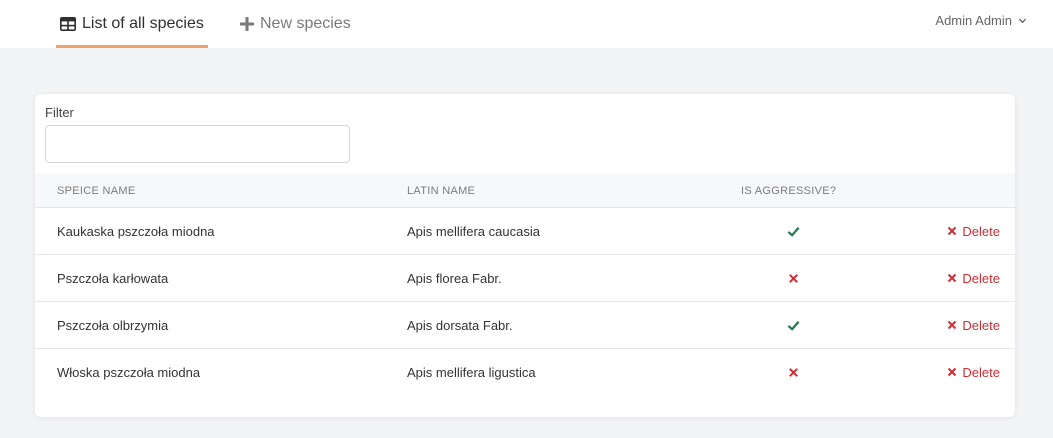 This screenshot has height=438, width=1053. What do you see at coordinates (247, 24) in the screenshot?
I see `plus-icon` at bounding box center [247, 24].